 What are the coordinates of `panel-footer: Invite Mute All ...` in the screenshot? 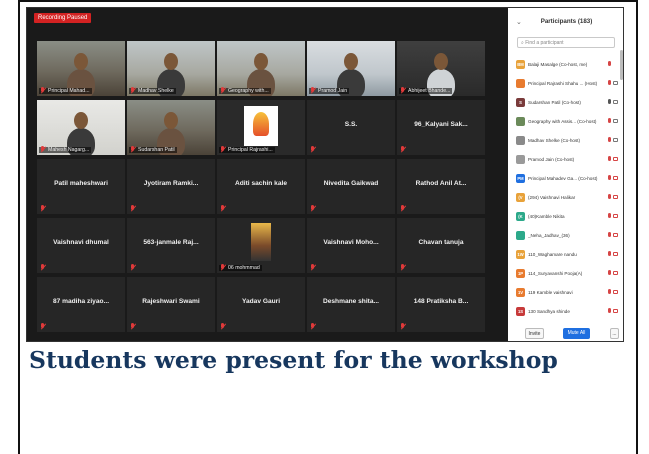 It's located at (565, 334).